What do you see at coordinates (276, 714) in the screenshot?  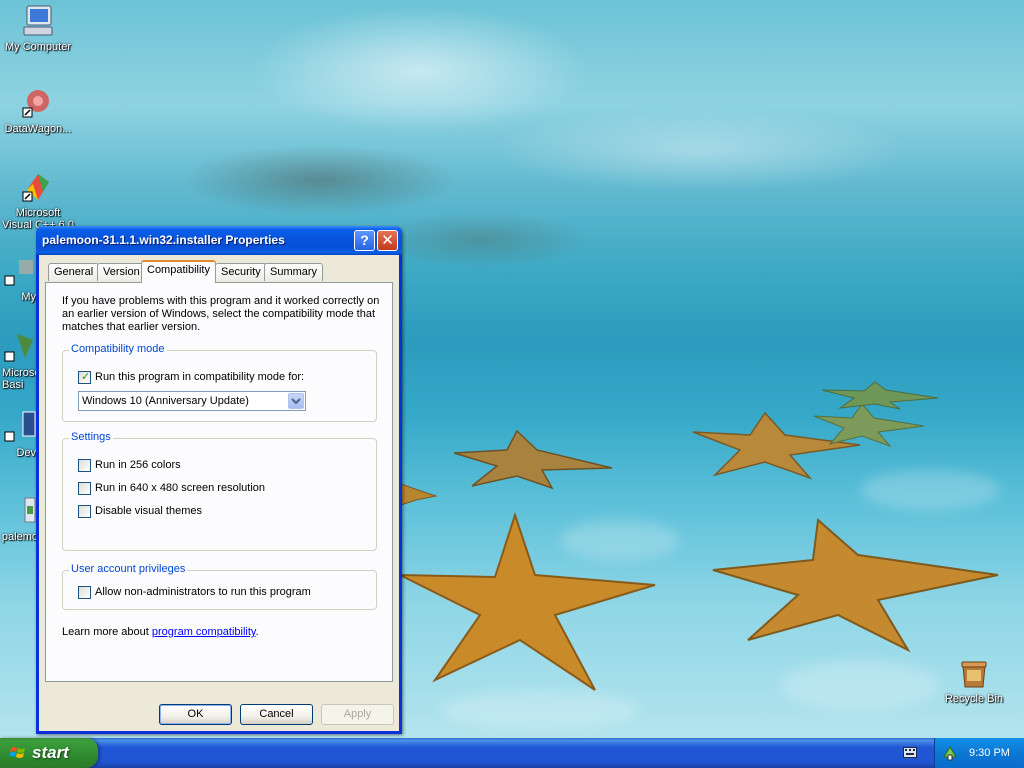 I see `cancel-button: Cancel` at bounding box center [276, 714].